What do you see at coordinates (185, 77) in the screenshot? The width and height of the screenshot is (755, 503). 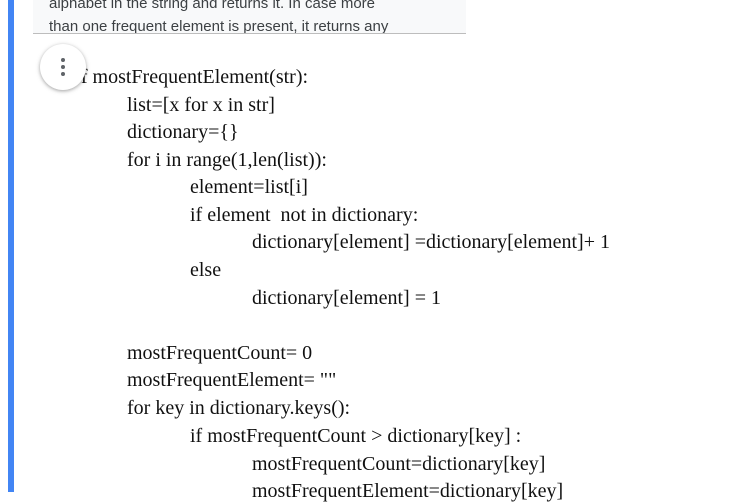 I see `code-line: def mostFrequentElement(str):` at bounding box center [185, 77].